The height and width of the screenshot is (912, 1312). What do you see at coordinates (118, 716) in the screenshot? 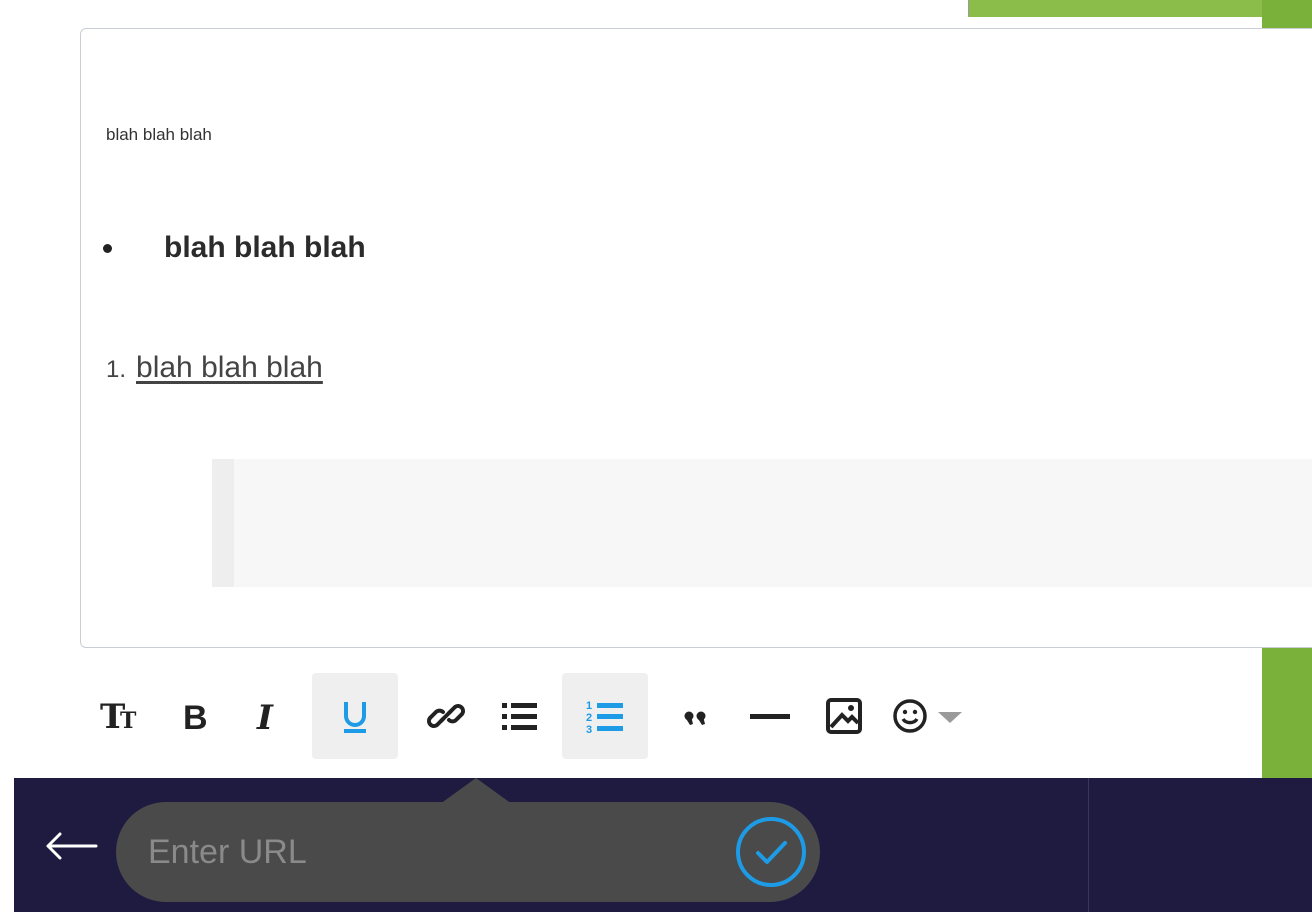
I see `text-size-icon: T T` at bounding box center [118, 716].